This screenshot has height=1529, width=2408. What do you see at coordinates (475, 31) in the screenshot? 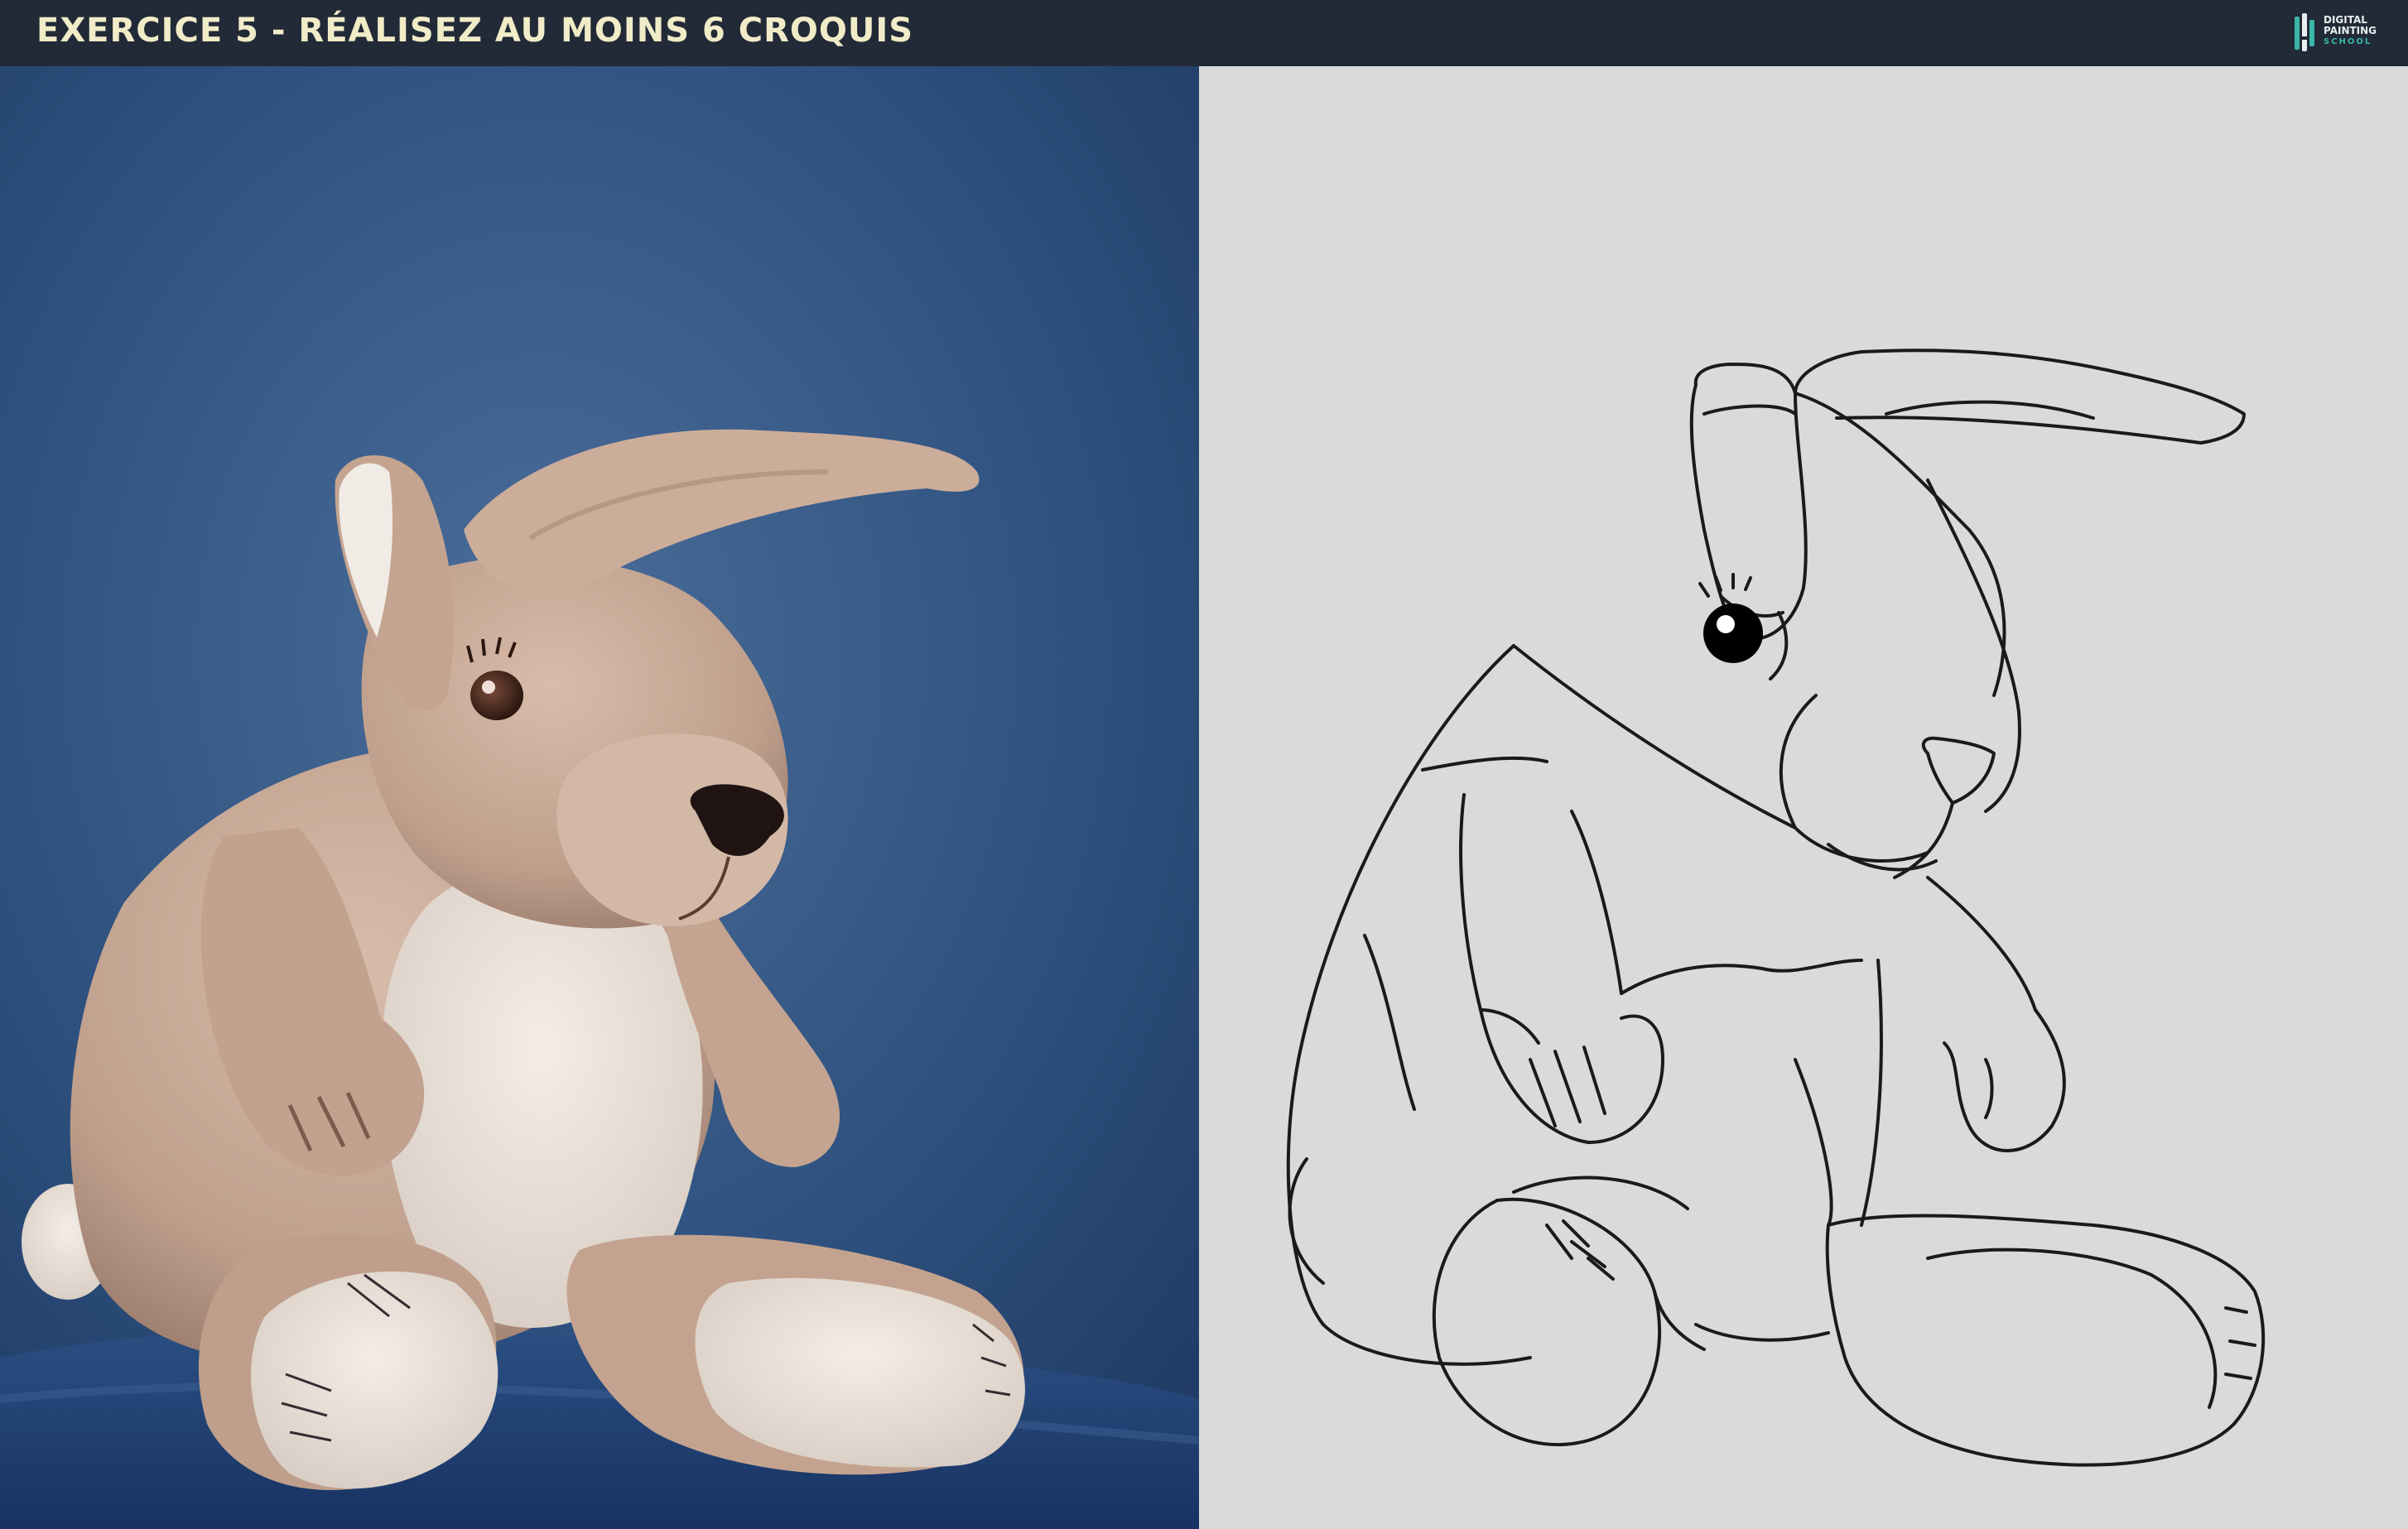
I see `page-title: EXERCICE 5 - RÉALISEZ AU MOINS 6 CROQUIS` at bounding box center [475, 31].